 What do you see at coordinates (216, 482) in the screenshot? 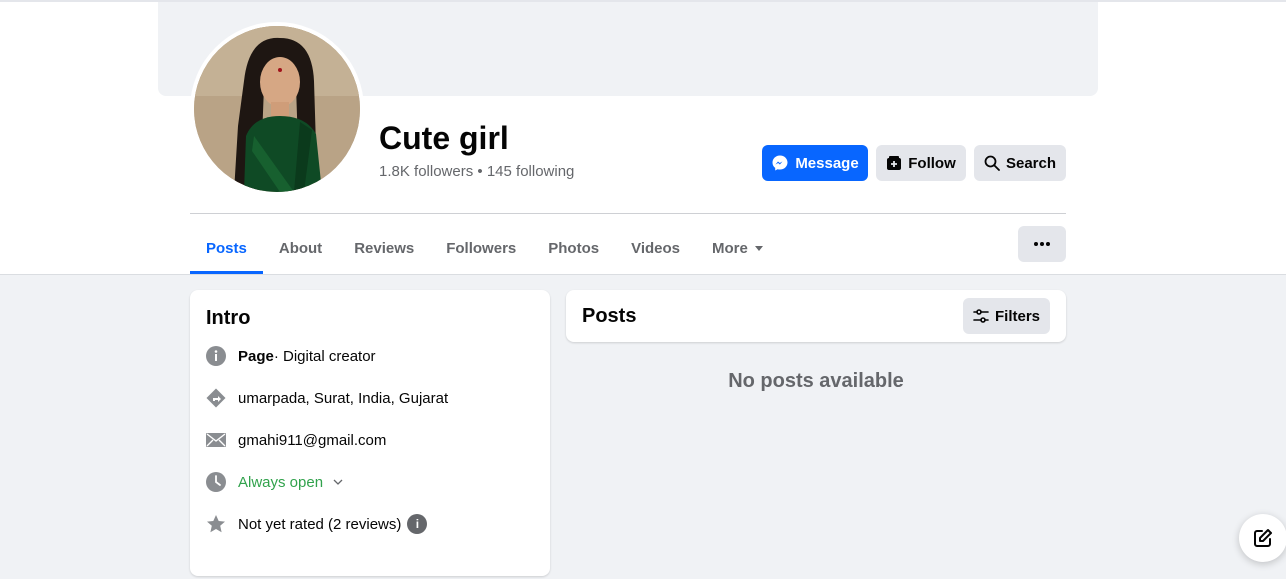
I see `clock-icon` at bounding box center [216, 482].